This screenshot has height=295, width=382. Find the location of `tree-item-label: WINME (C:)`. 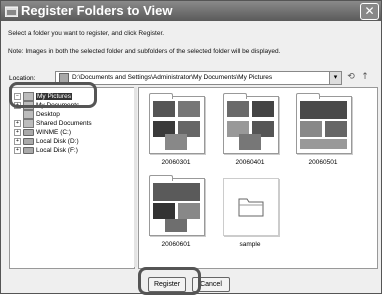

tree-item-label: WINME (C:) is located at coordinates (54, 132).